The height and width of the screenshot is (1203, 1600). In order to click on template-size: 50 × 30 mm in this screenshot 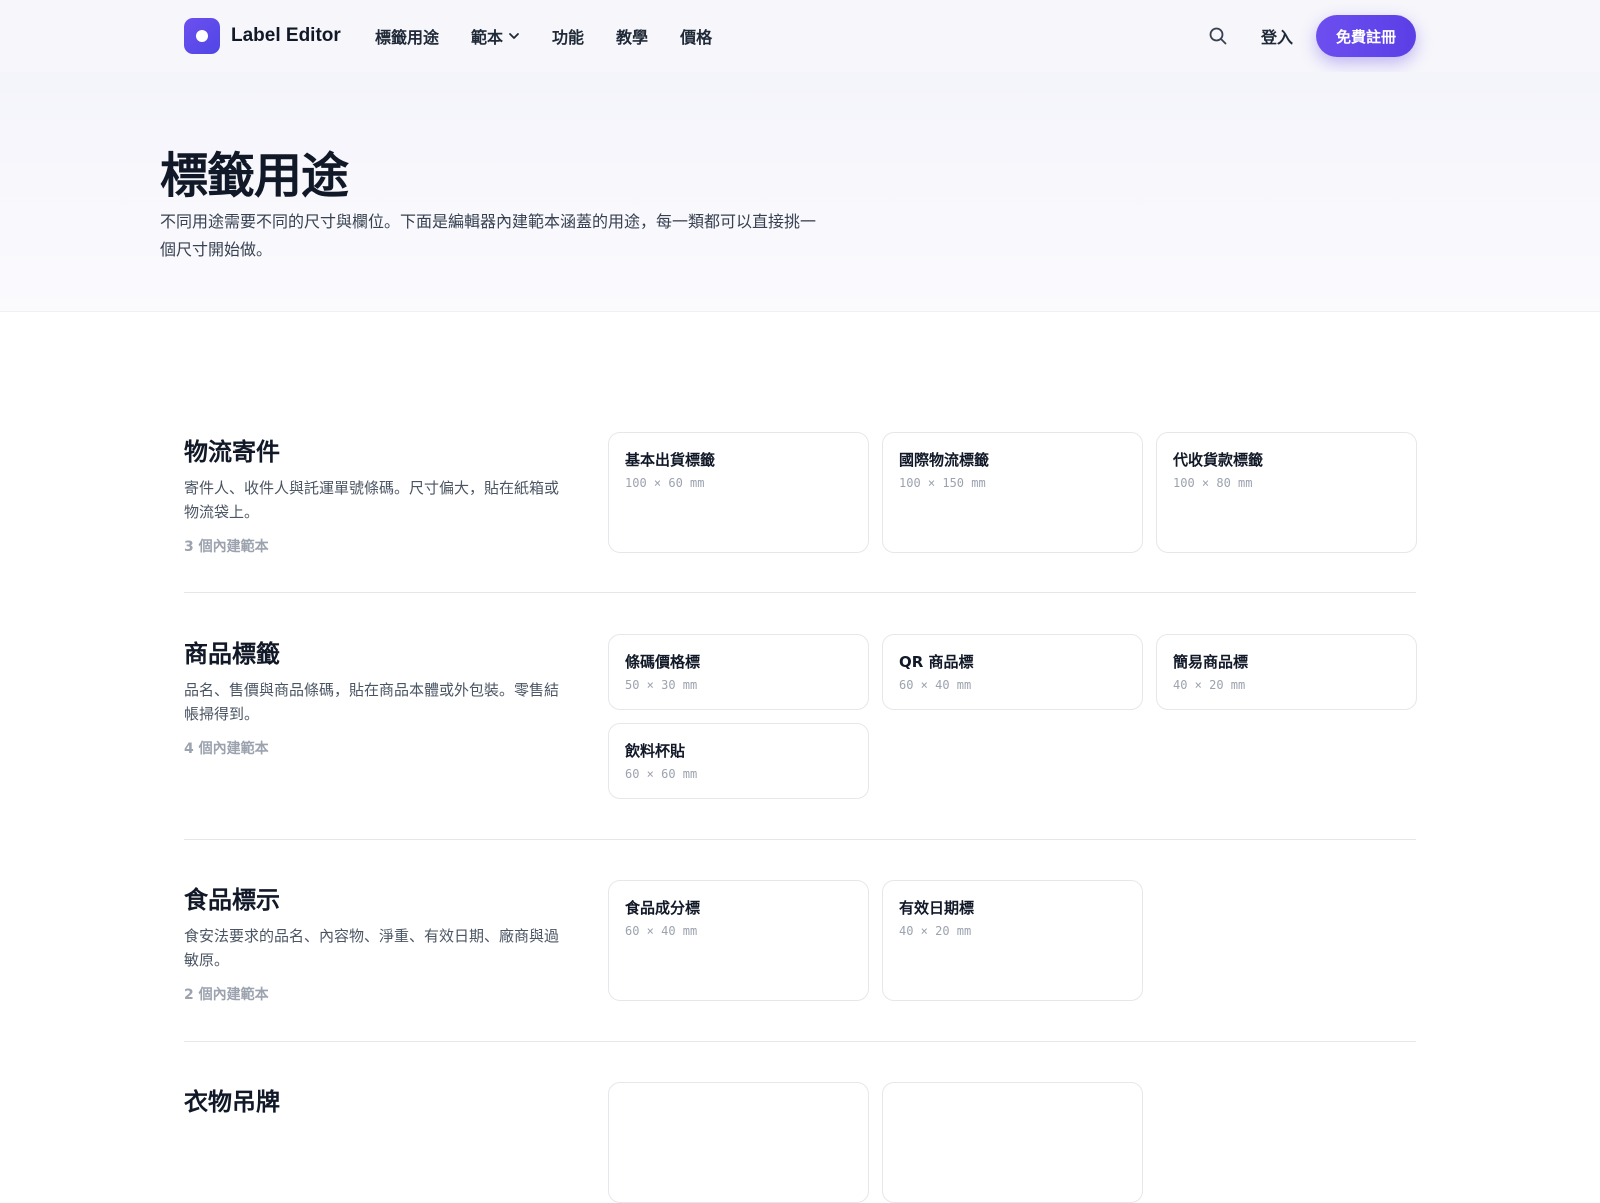, I will do `click(661, 685)`.